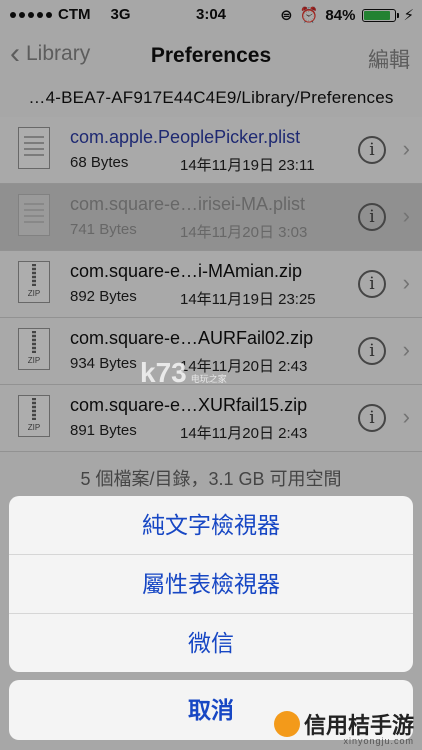 Image resolution: width=422 pixels, height=750 pixels. I want to click on watermark-site: 信用桔手游 xinyongju.com, so click(343, 727).